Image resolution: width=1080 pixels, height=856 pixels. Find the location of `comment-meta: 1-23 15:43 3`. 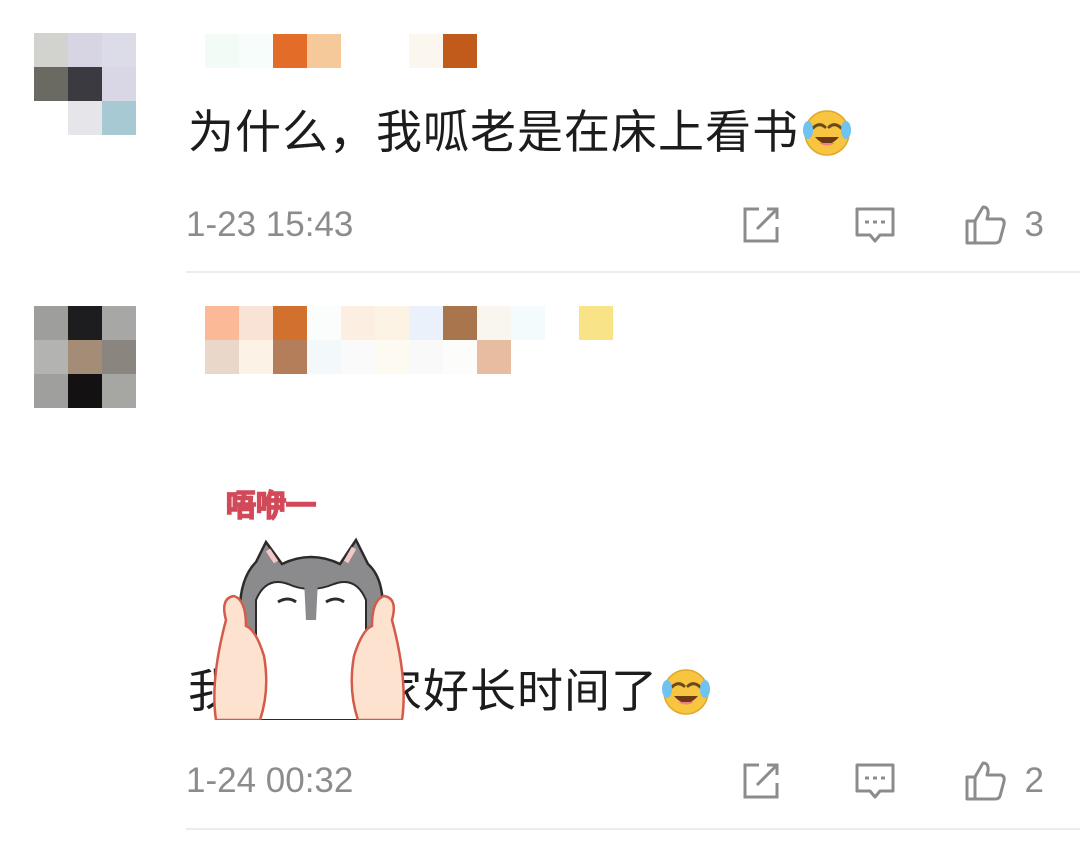

comment-meta: 1-23 15:43 3 is located at coordinates (615, 225).